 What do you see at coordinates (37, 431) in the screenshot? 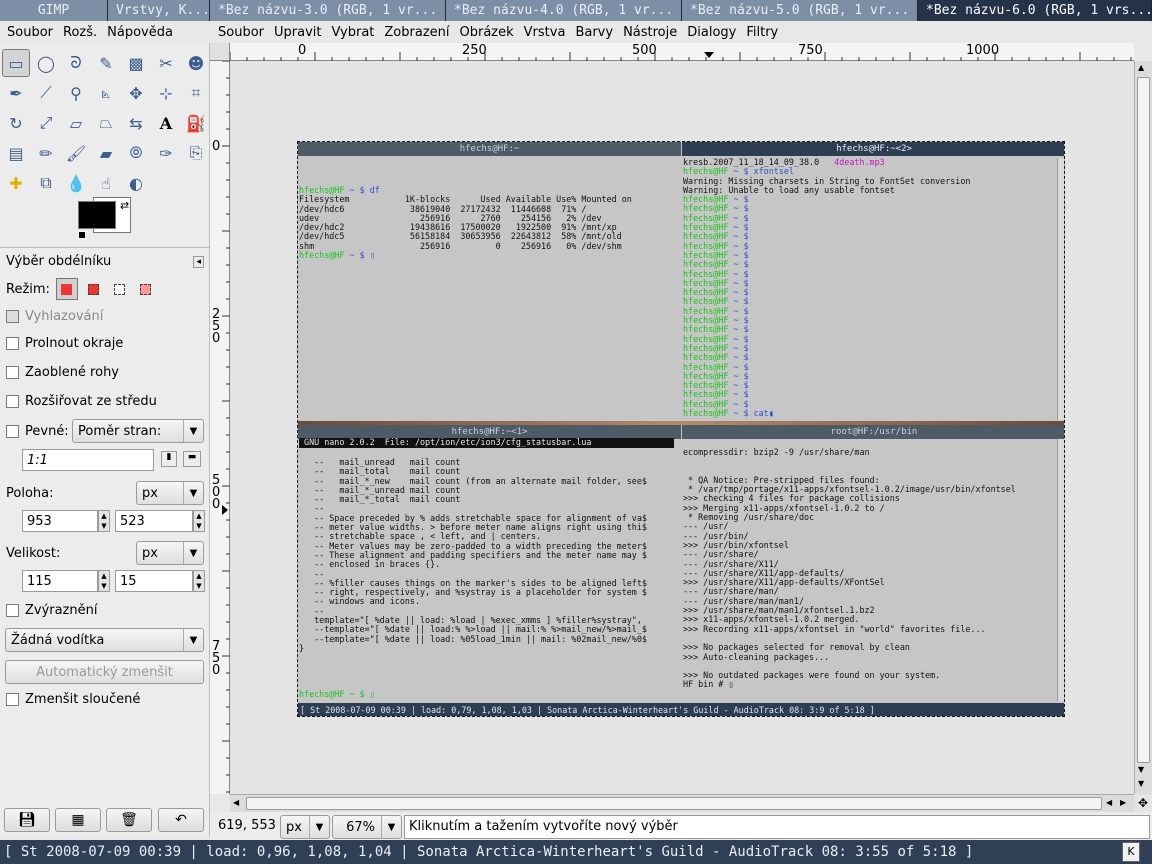
I see `fixed-option: Pevné:` at bounding box center [37, 431].